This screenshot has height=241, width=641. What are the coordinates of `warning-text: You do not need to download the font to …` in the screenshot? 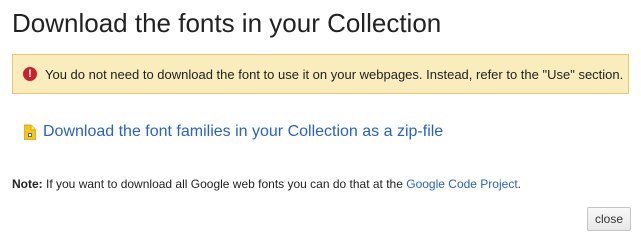 It's located at (334, 74).